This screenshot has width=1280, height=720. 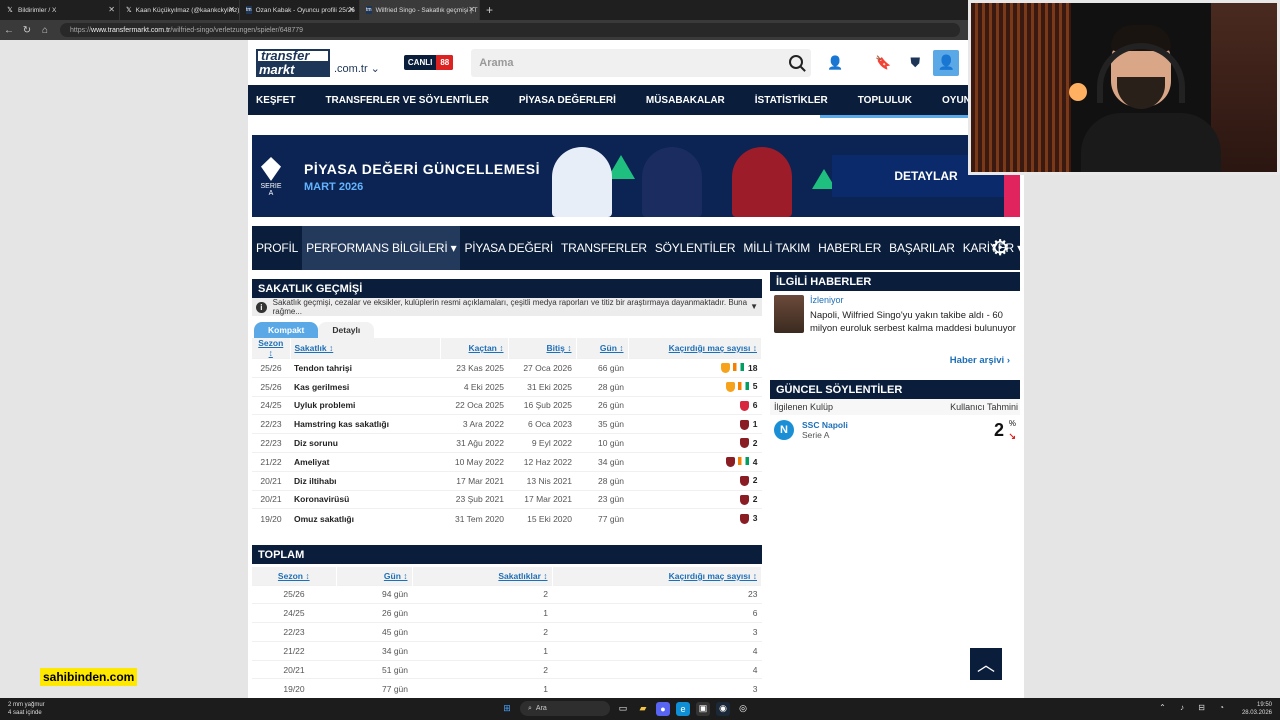 I want to click on file-explorer-icon: ▰, so click(x=643, y=709).